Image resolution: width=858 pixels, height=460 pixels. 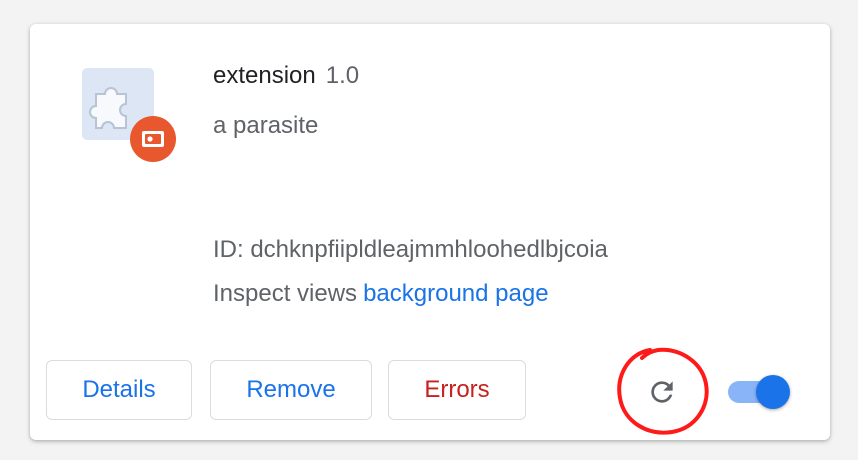 I want to click on policy-badge-icon, so click(x=153, y=139).